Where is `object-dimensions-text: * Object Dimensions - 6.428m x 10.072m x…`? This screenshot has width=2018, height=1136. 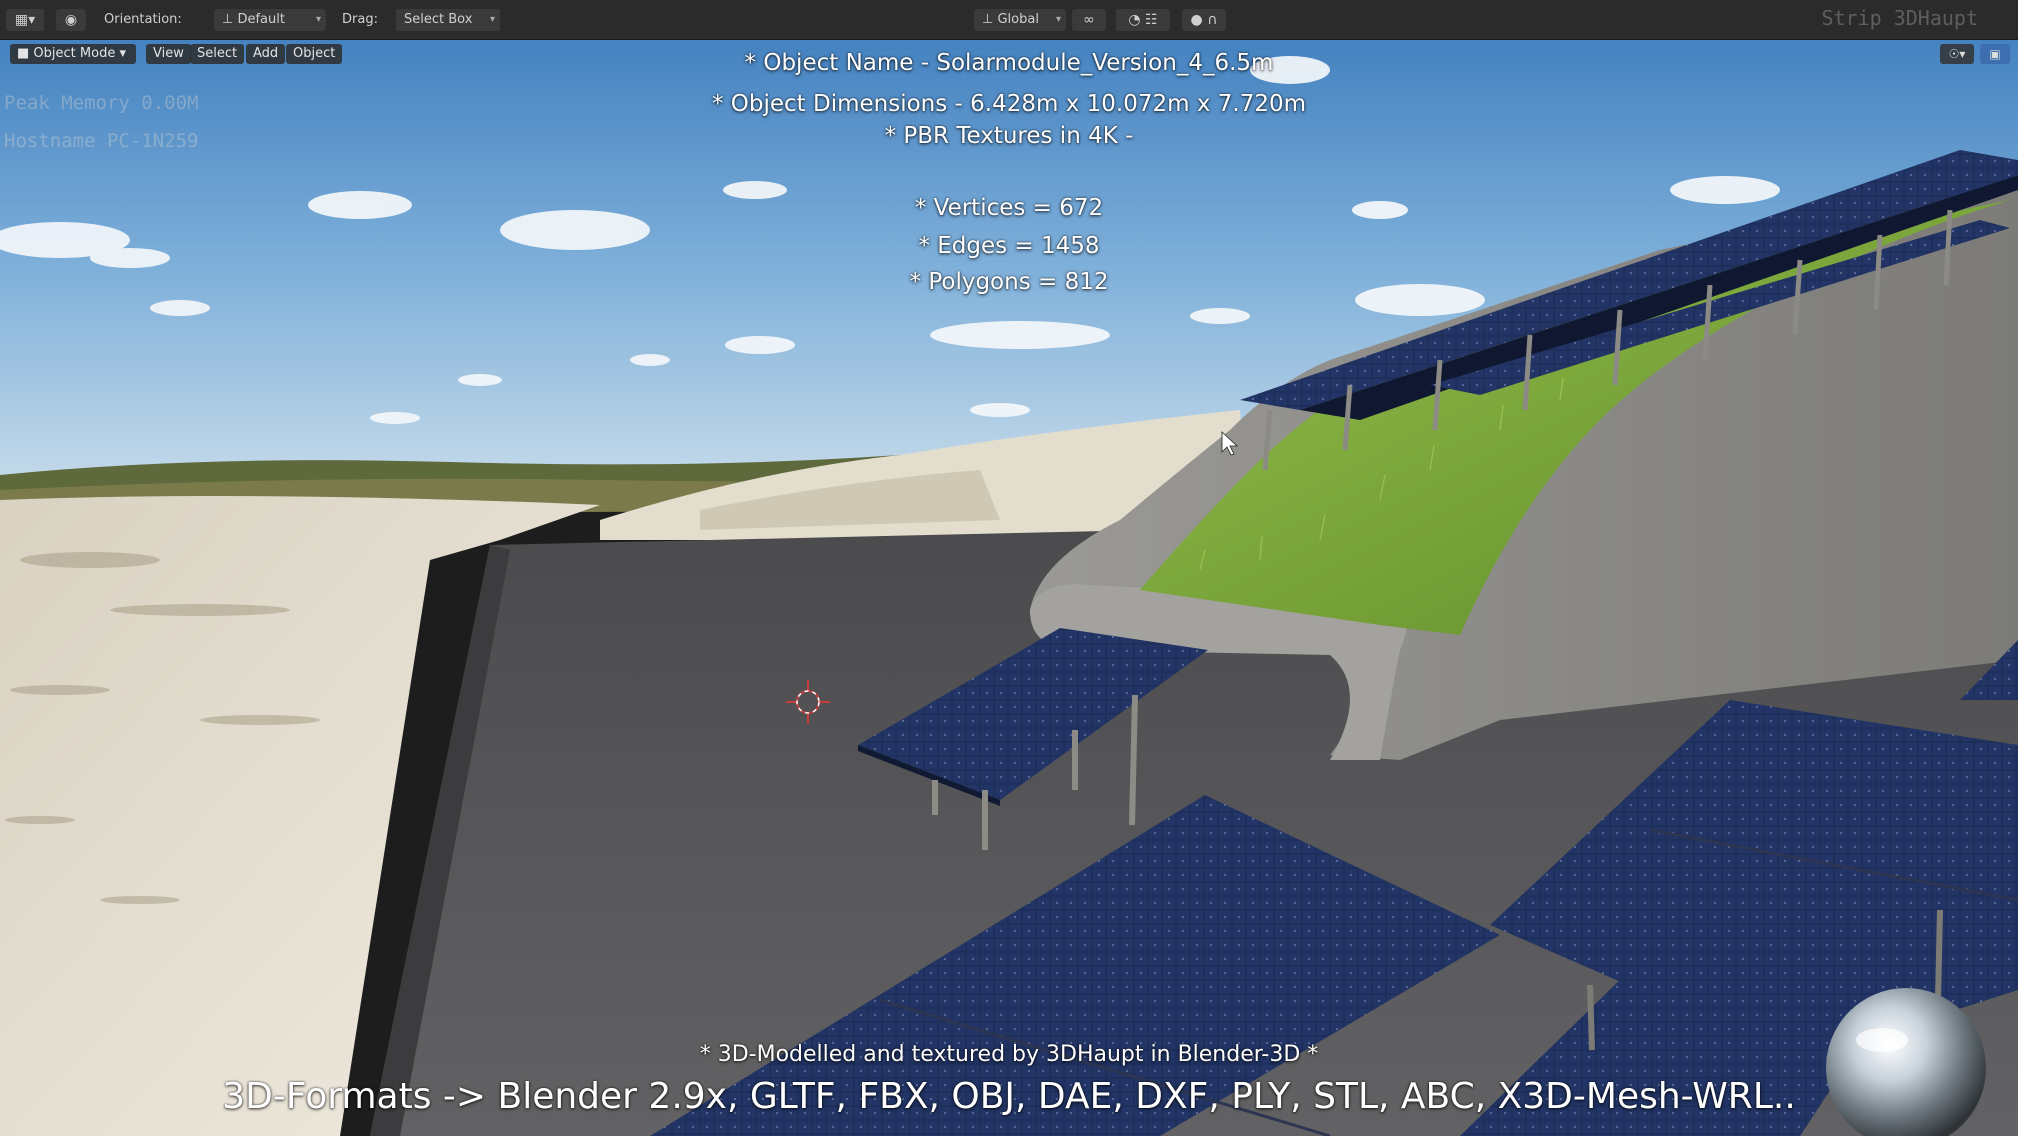
object-dimensions-text: * Object Dimensions - 6.428m x 10.072m x… is located at coordinates (1009, 104).